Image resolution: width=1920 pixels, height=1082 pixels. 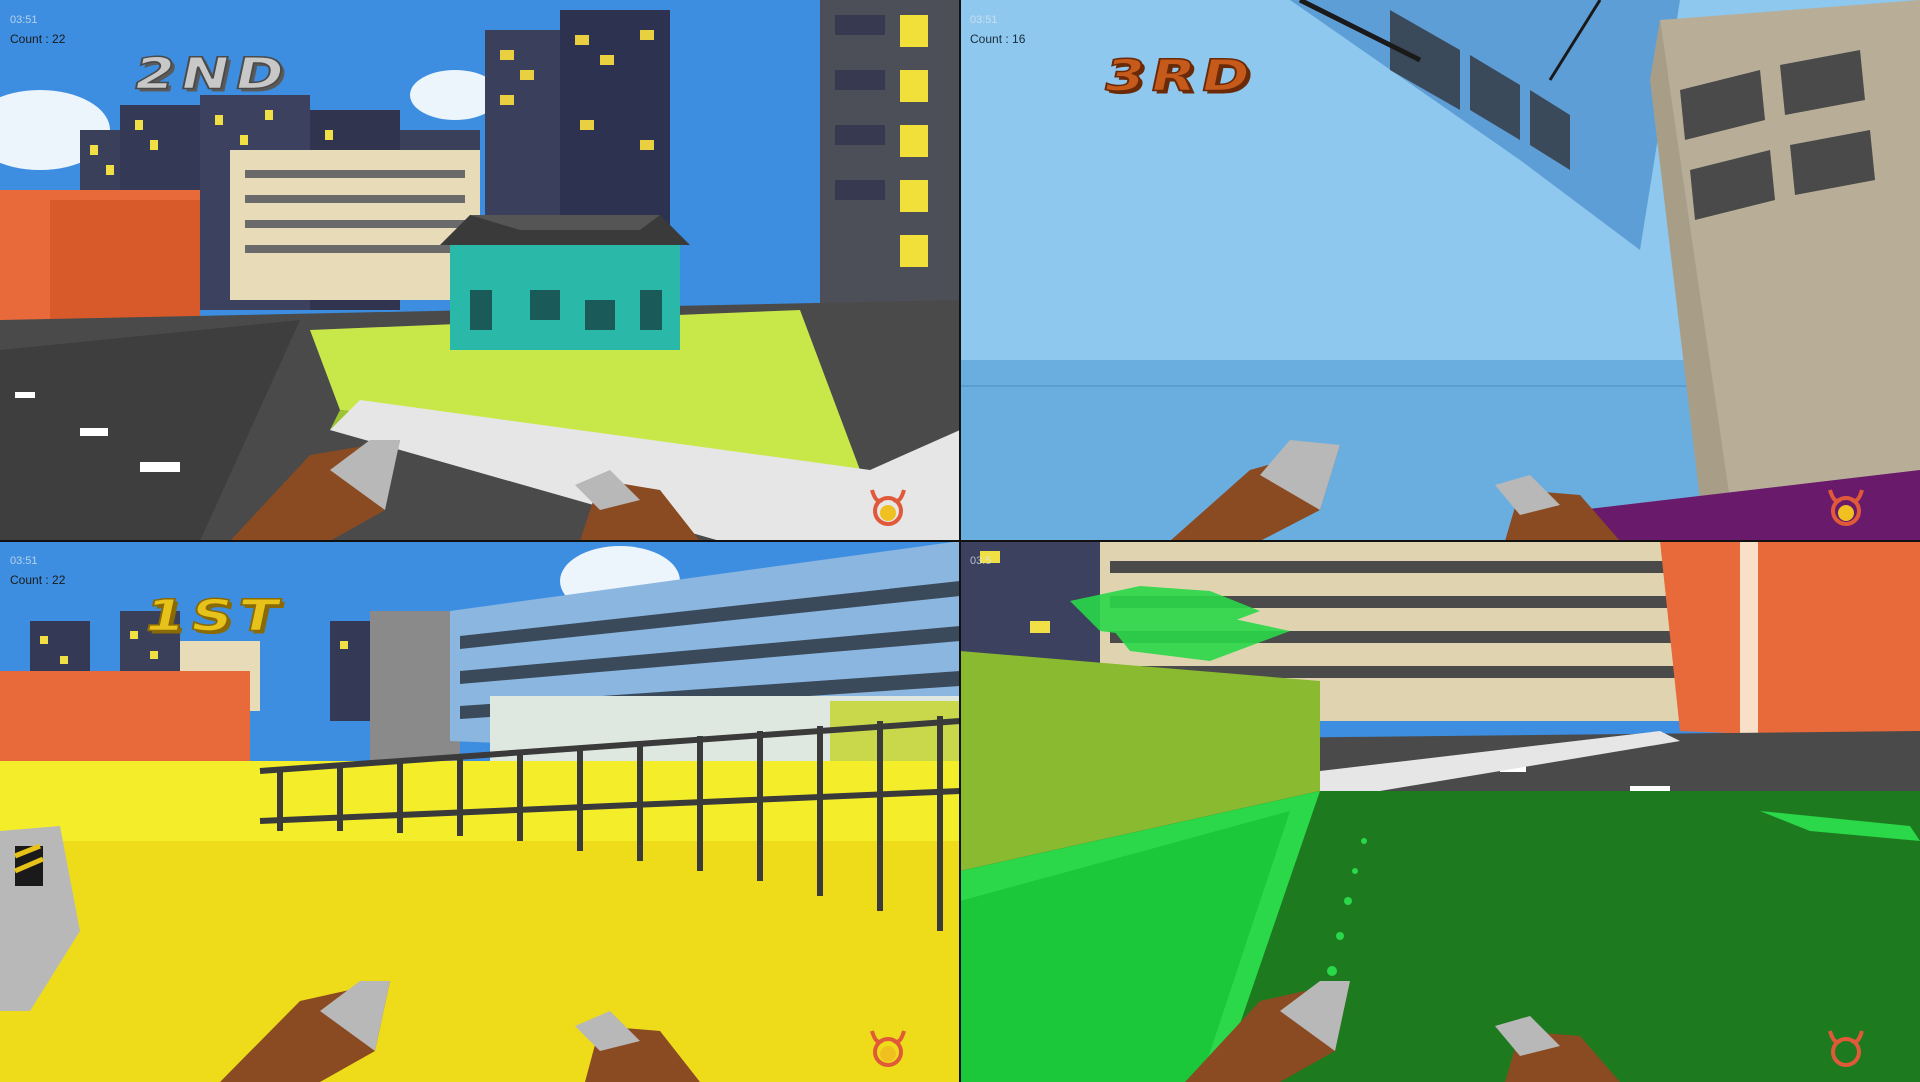 What do you see at coordinates (24, 561) in the screenshot?
I see `player-3-timer: 03:51` at bounding box center [24, 561].